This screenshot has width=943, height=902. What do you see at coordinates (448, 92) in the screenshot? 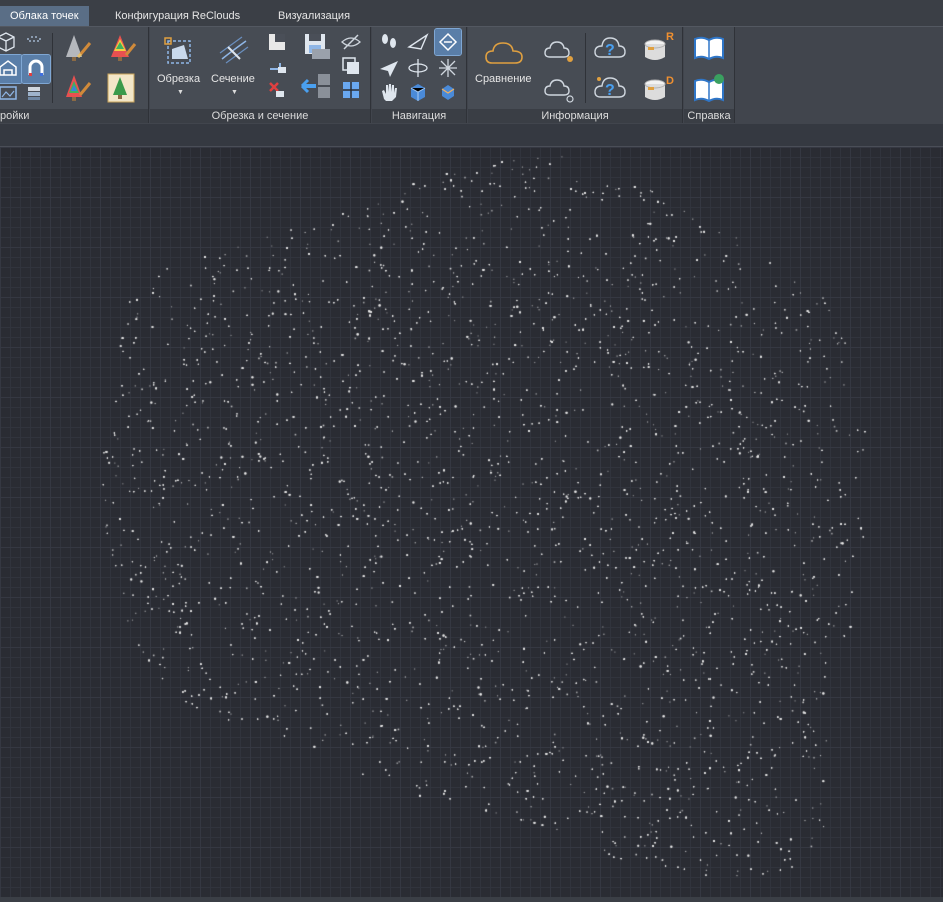
I see `cube-orbit-icon` at bounding box center [448, 92].